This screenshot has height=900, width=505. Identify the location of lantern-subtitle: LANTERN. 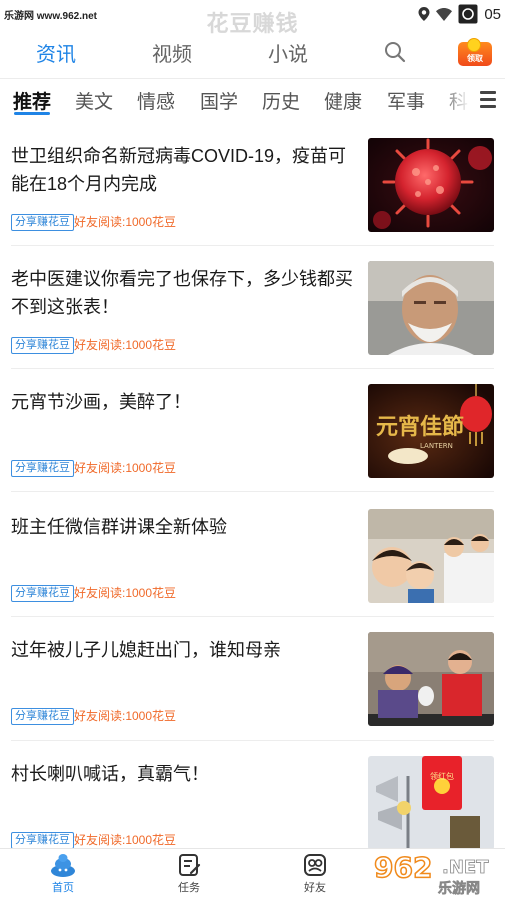
(436, 446).